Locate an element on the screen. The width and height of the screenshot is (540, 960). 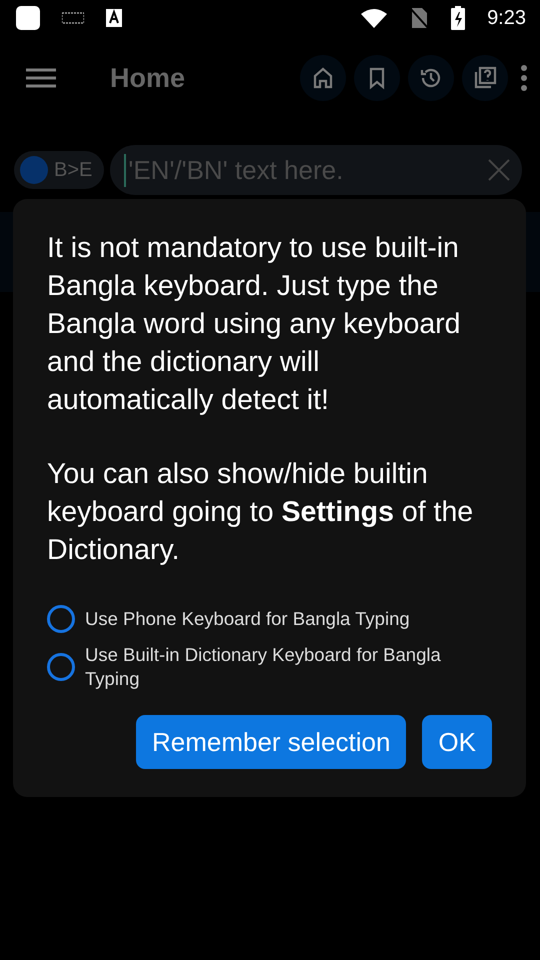
keyboard-icon is located at coordinates (73, 18).